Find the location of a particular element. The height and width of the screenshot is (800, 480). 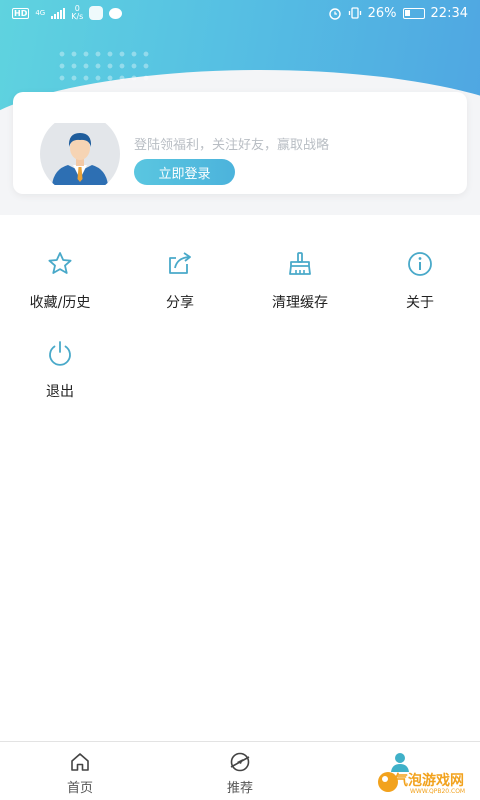

header-dot-pattern is located at coordinates (104, 66).